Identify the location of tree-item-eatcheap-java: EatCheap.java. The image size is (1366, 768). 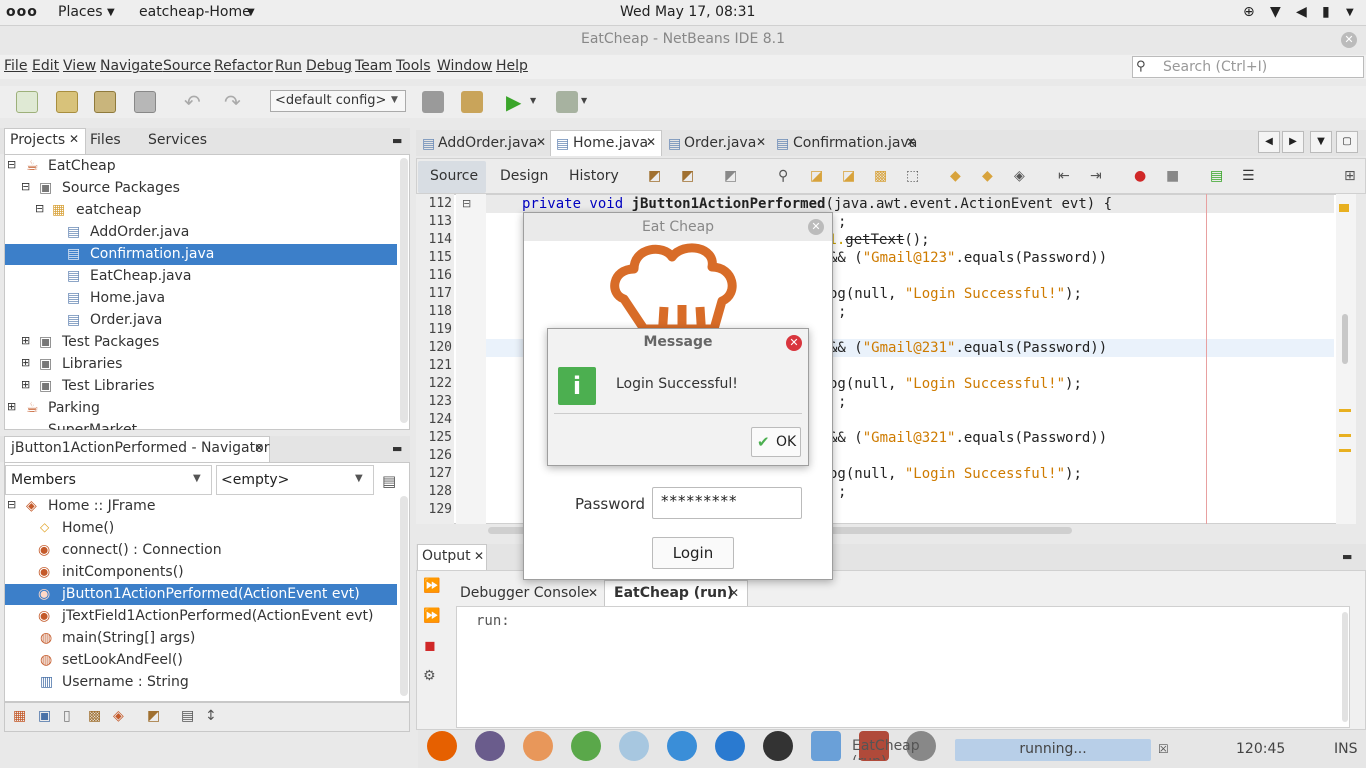
(140, 276).